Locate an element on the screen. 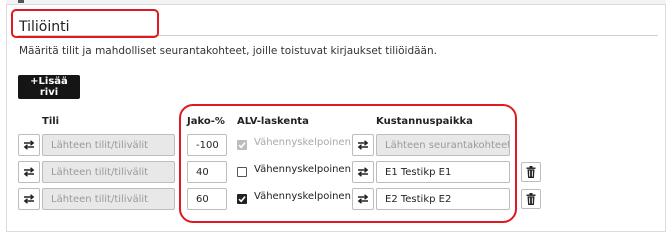 The width and height of the screenshot is (670, 240). annotation-highlight-title is located at coordinates (85, 23).